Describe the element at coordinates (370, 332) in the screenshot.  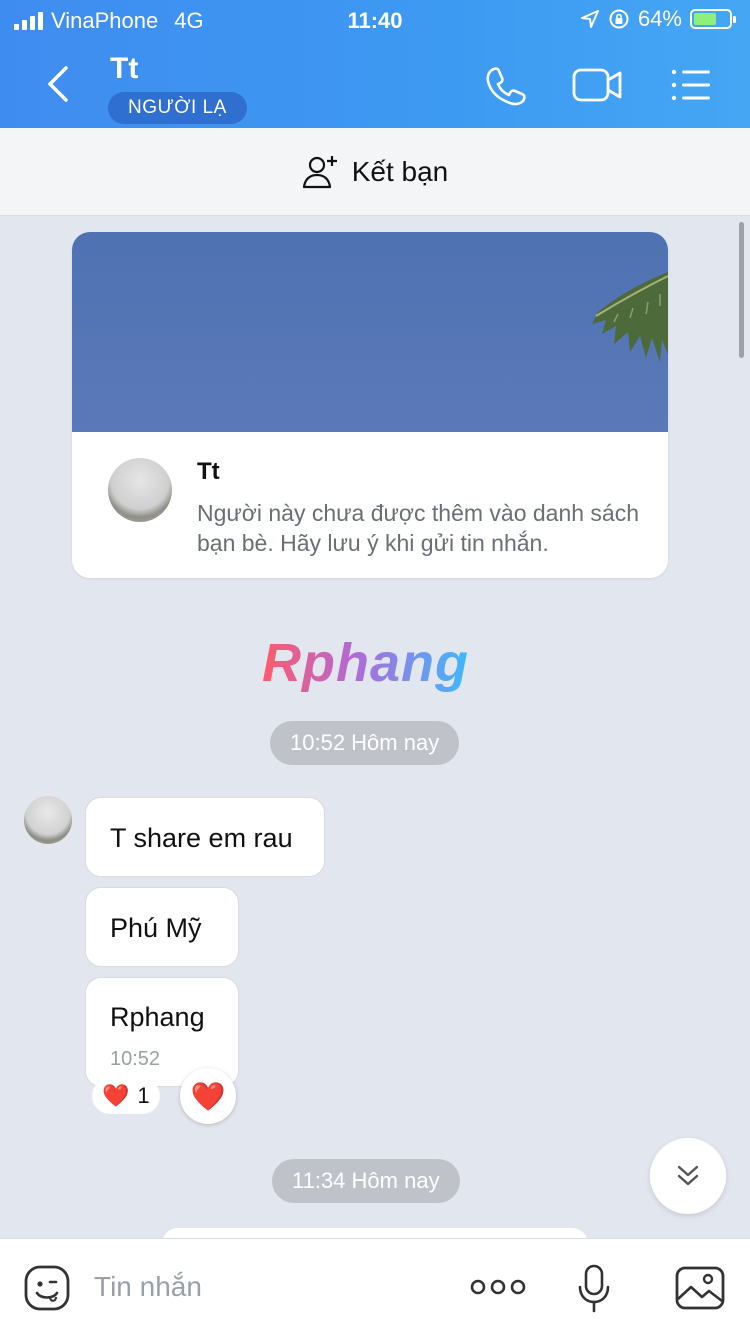
I see `profile-cover-photo` at that location.